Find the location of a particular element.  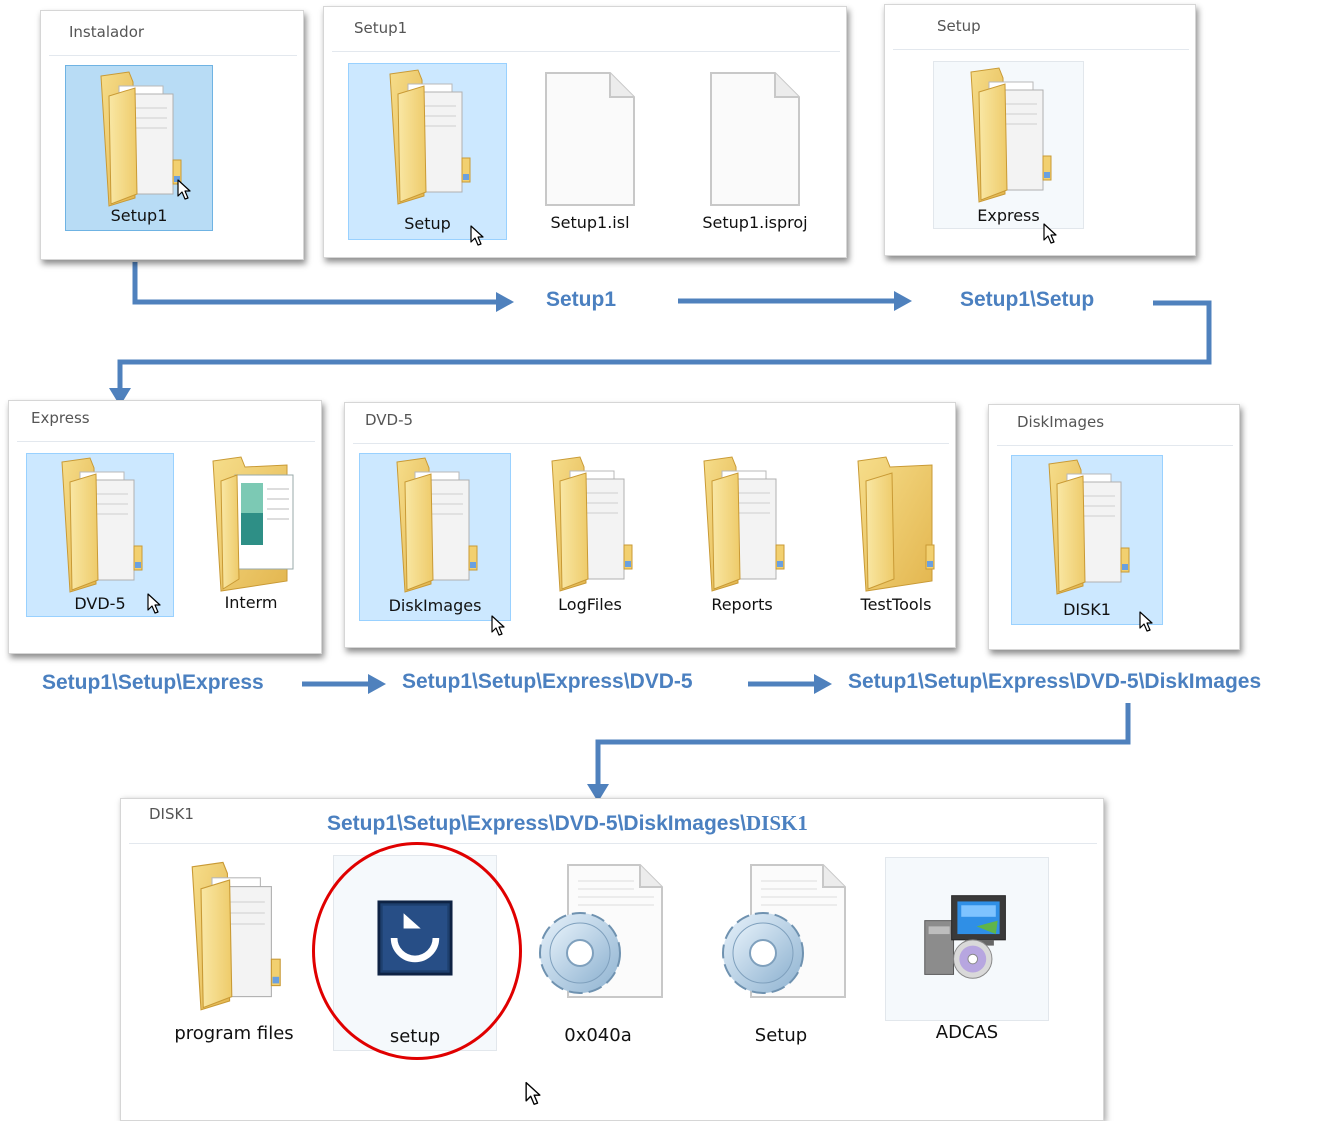

file-item-setup1-isproj: Setup1.isproj is located at coordinates (755, 151).